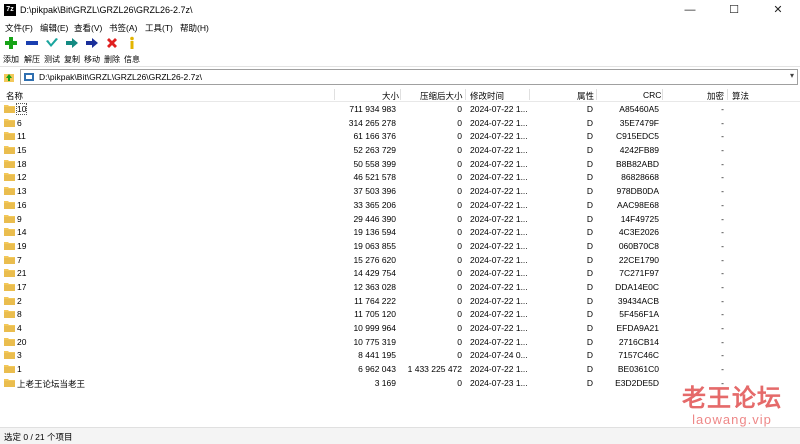 The width and height of the screenshot is (800, 444). I want to click on cell-size: 314 265 278, so click(372, 122).